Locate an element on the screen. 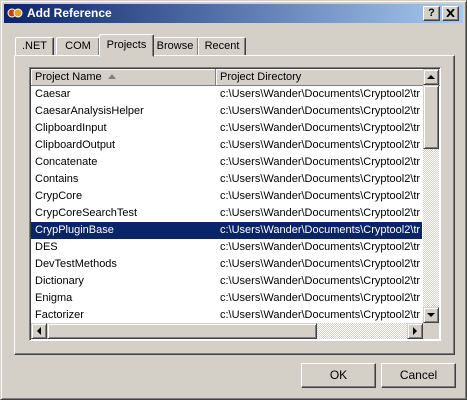  title-bar: Add Reference ? is located at coordinates (233, 13).